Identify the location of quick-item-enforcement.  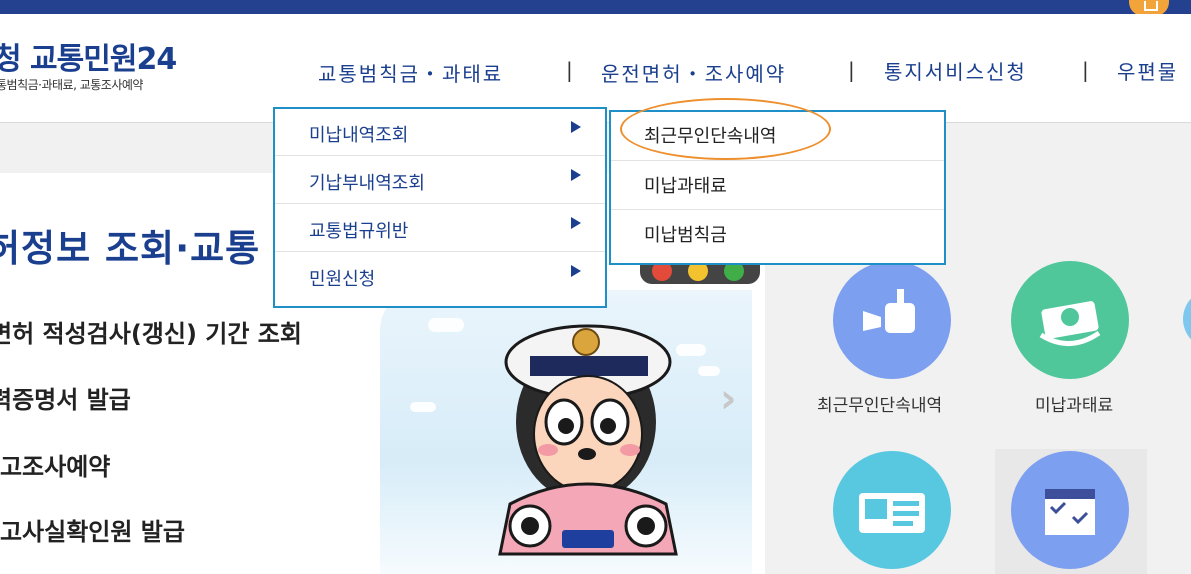
(892, 320).